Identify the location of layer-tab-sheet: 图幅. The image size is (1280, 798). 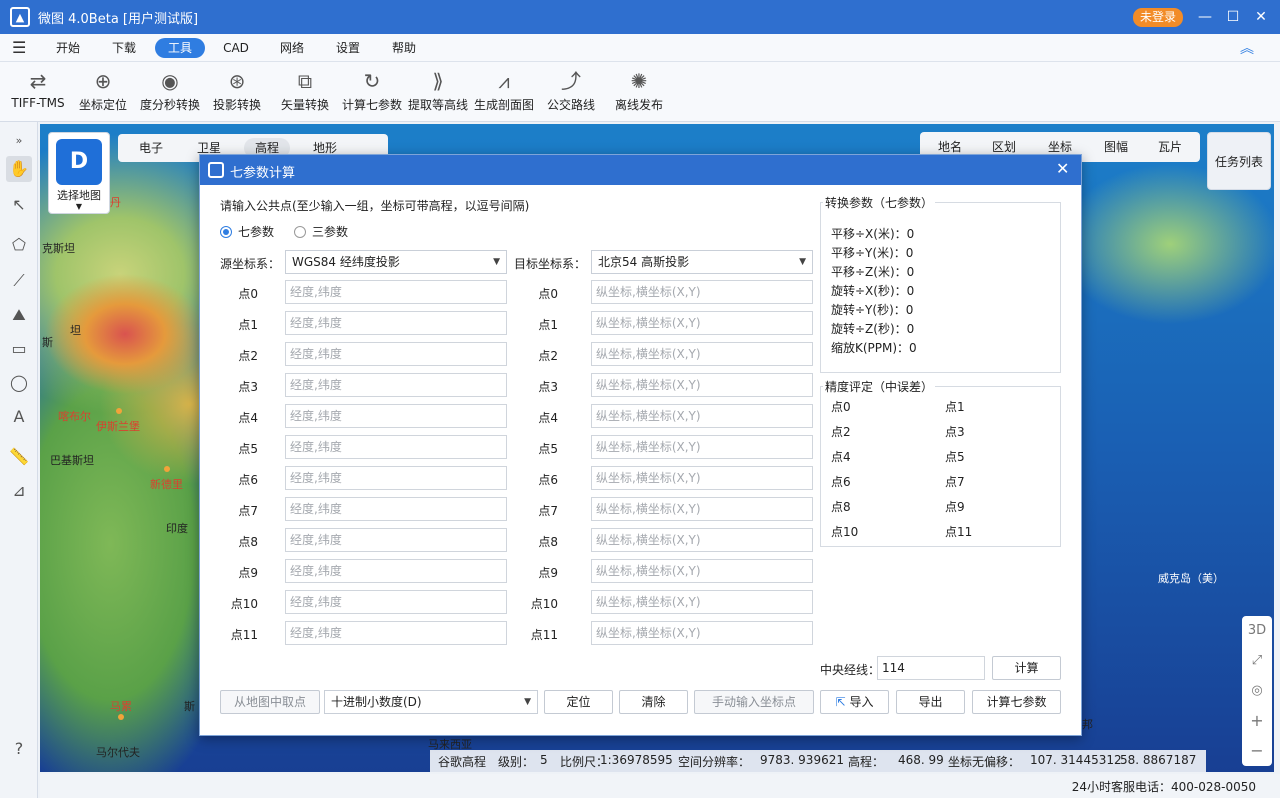
(1116, 147).